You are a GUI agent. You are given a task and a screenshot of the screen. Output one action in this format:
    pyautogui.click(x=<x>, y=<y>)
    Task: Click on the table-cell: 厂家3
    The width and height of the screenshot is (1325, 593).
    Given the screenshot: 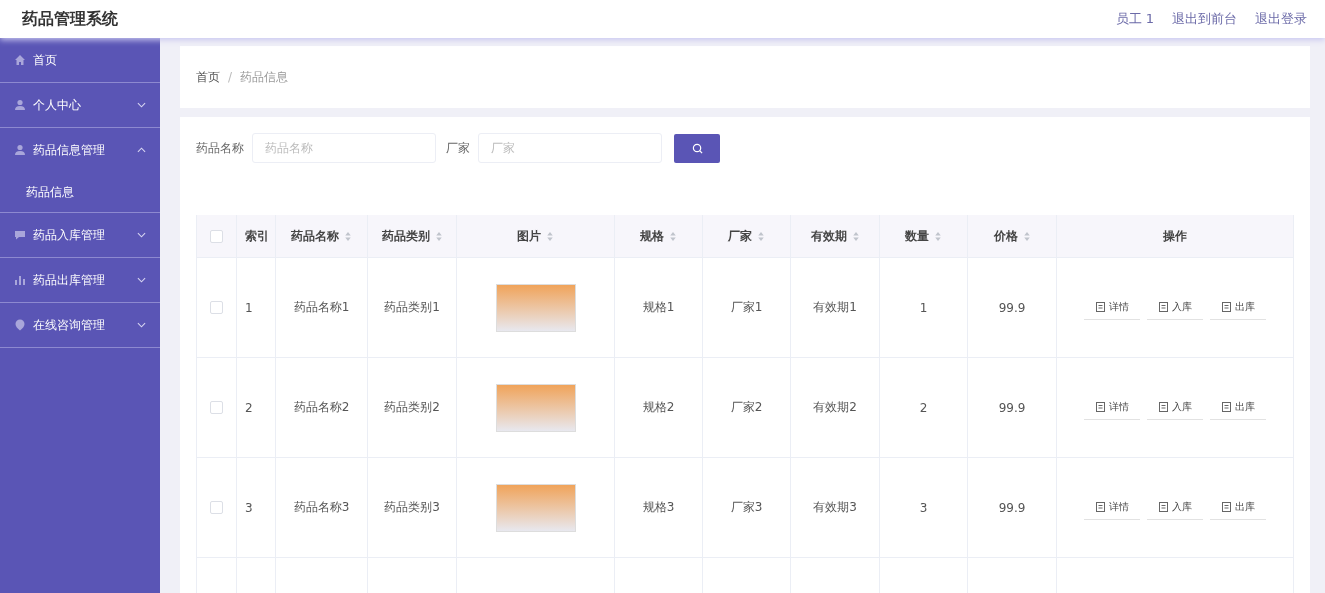 What is the action you would take?
    pyautogui.click(x=746, y=507)
    